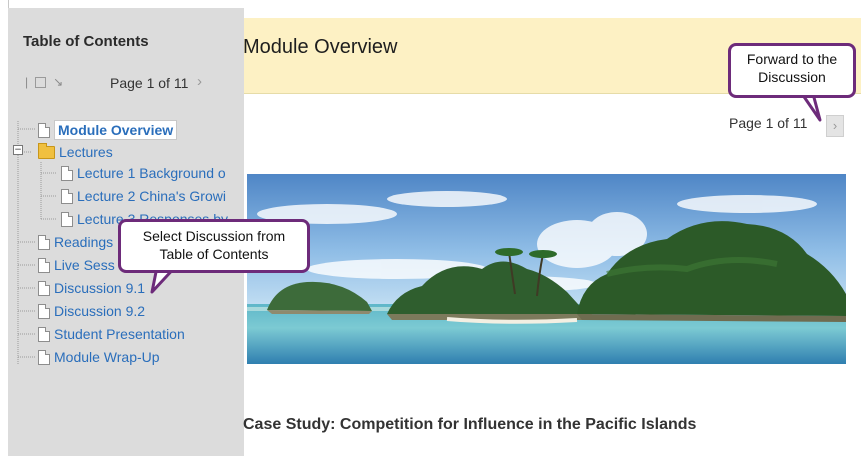  I want to click on toc-item-discussion-9-1: Discussion 9.1, so click(91, 288).